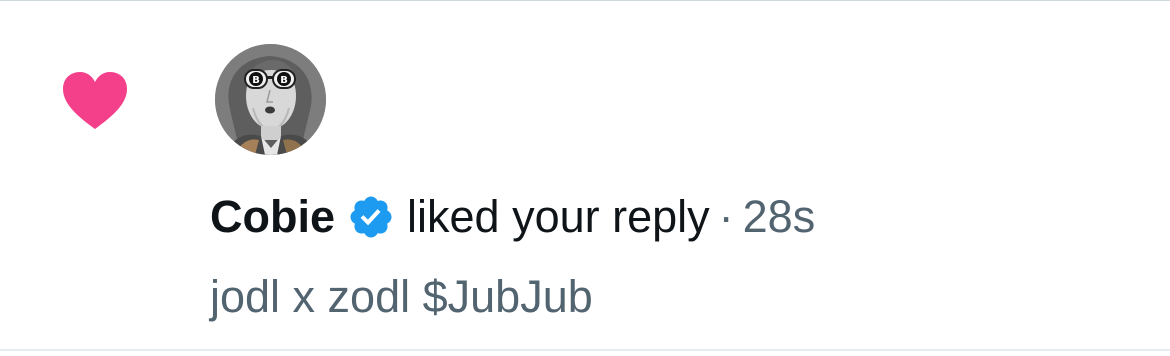 This screenshot has width=1170, height=356. Describe the element at coordinates (585, 350) in the screenshot. I see `bottom-divider` at that location.